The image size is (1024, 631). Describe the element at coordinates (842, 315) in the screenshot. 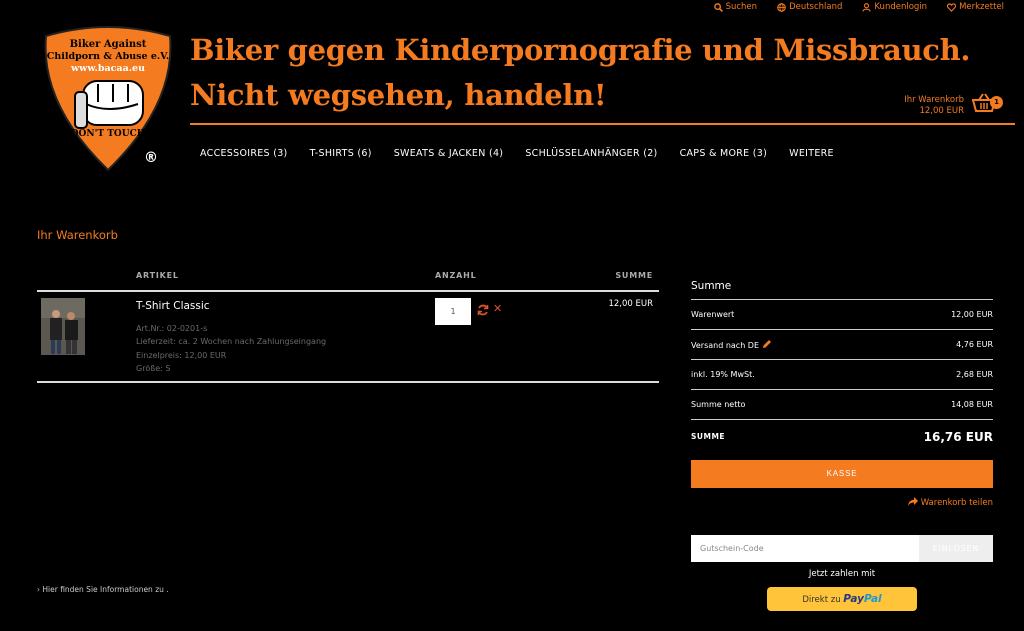

I see `summary-row-goods-value: Warenwert 12,00 EUR` at that location.